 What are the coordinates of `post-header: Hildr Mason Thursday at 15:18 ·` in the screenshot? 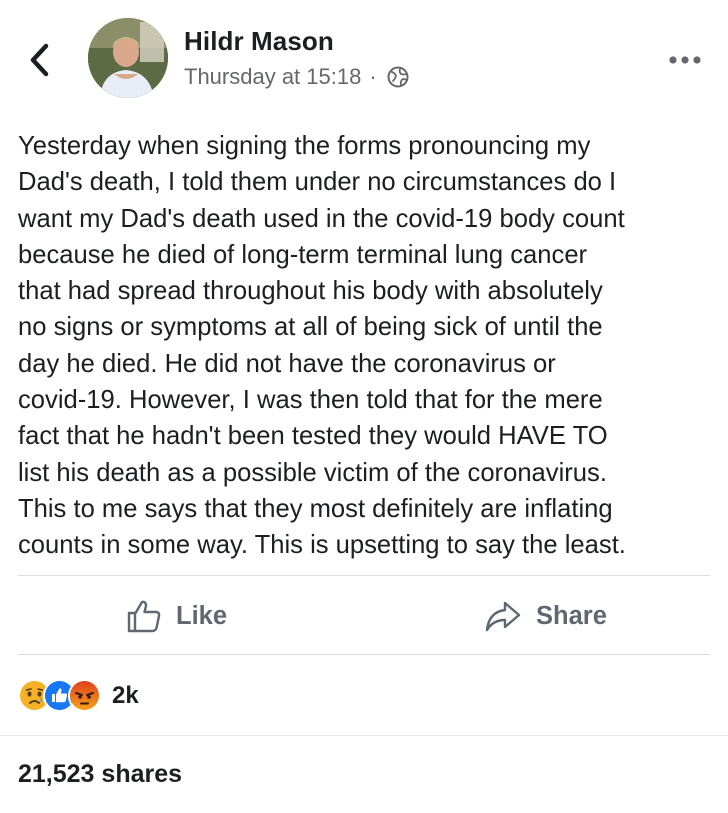 It's located at (364, 59).